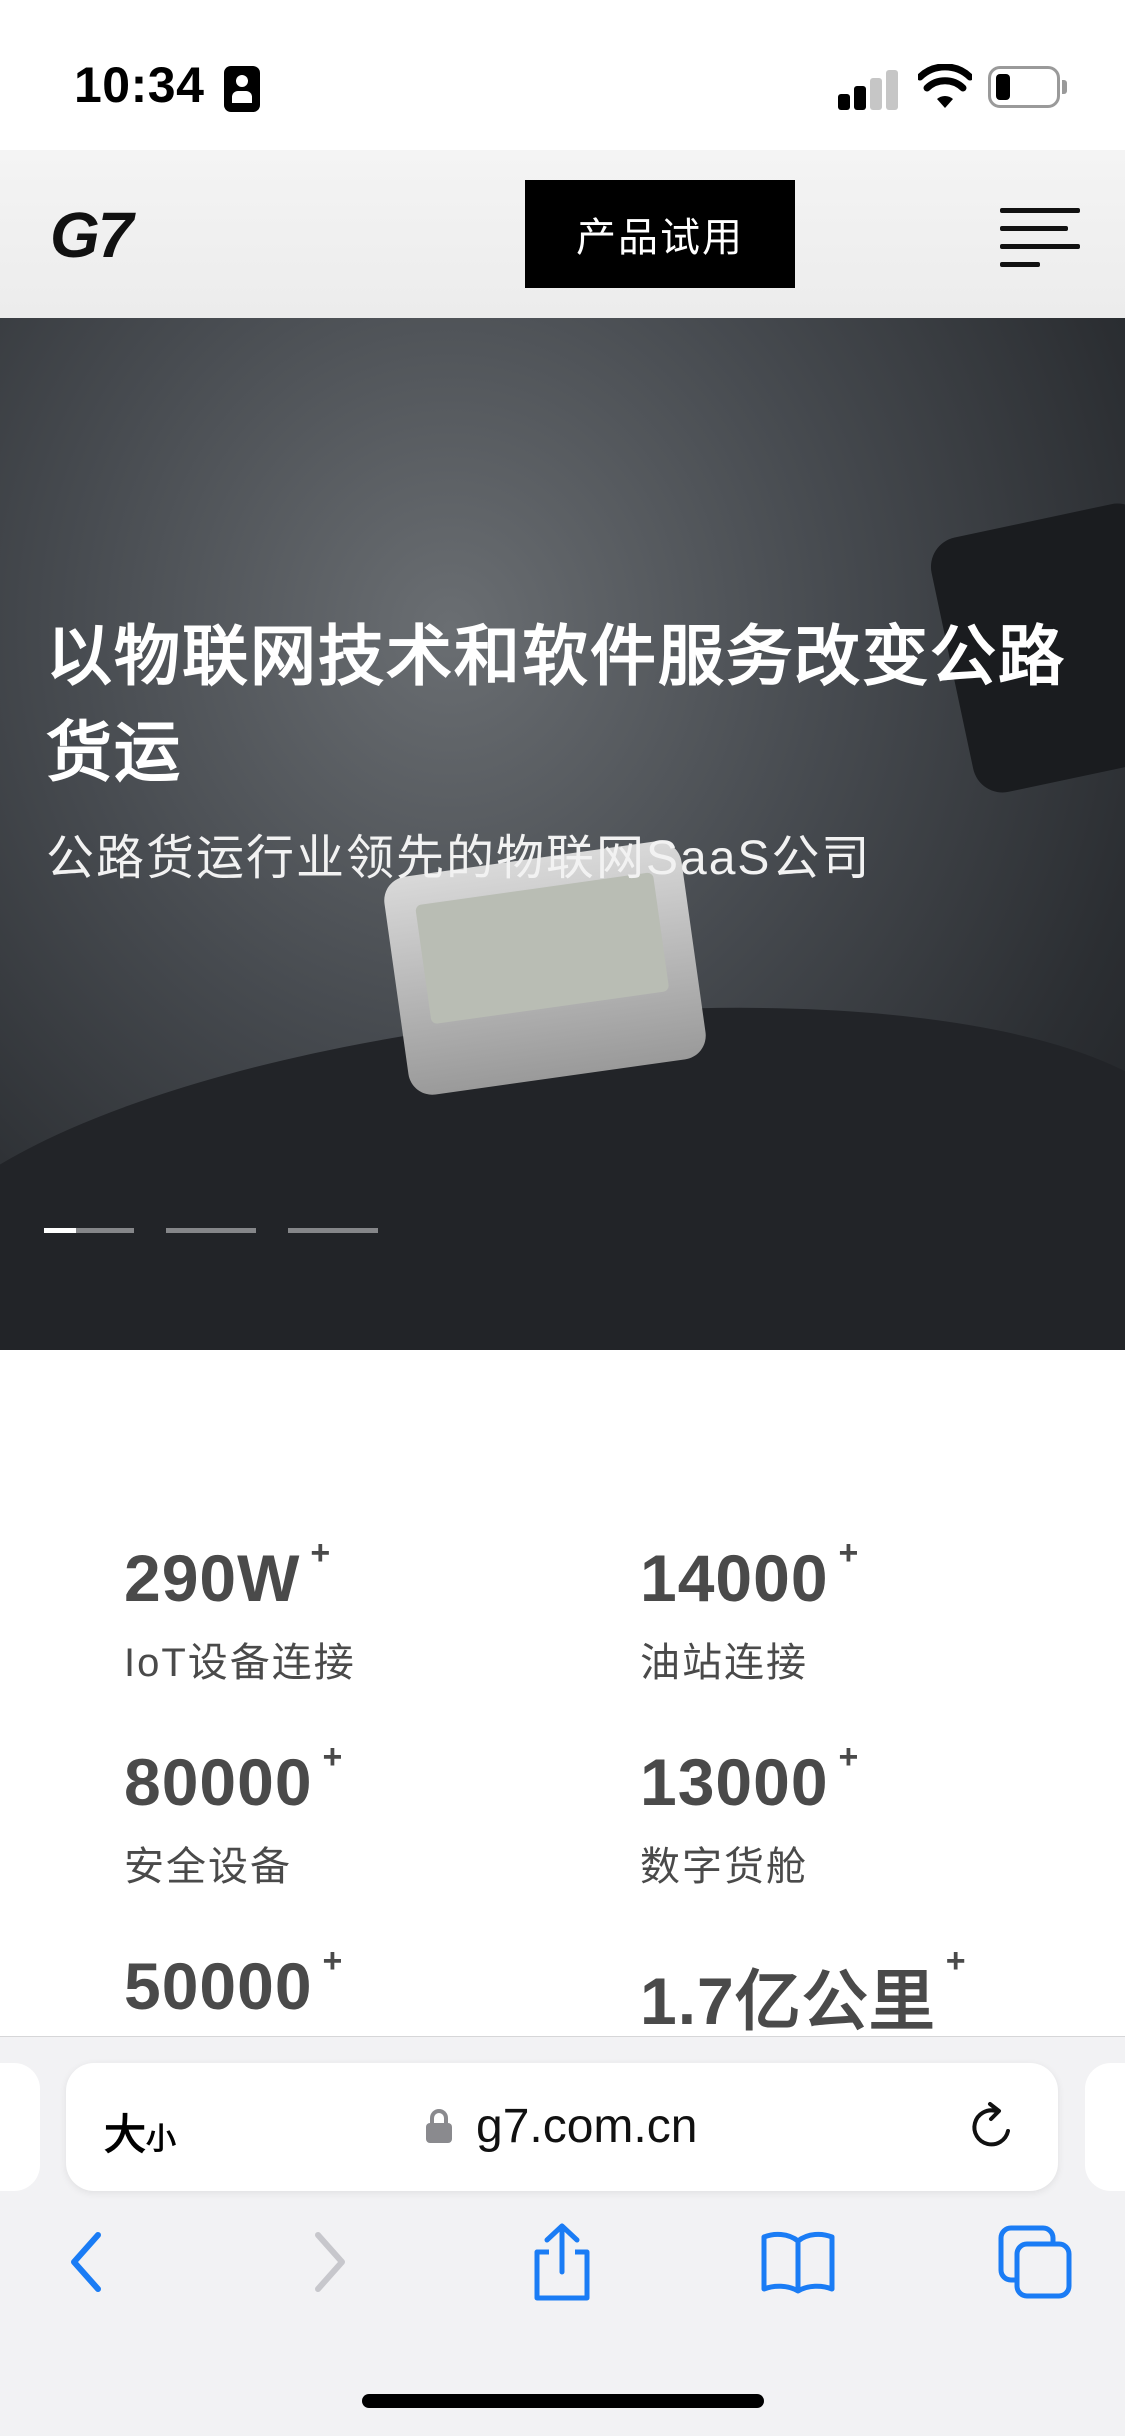 The height and width of the screenshot is (2436, 1125). I want to click on next-tab-preview, so click(1105, 2127).